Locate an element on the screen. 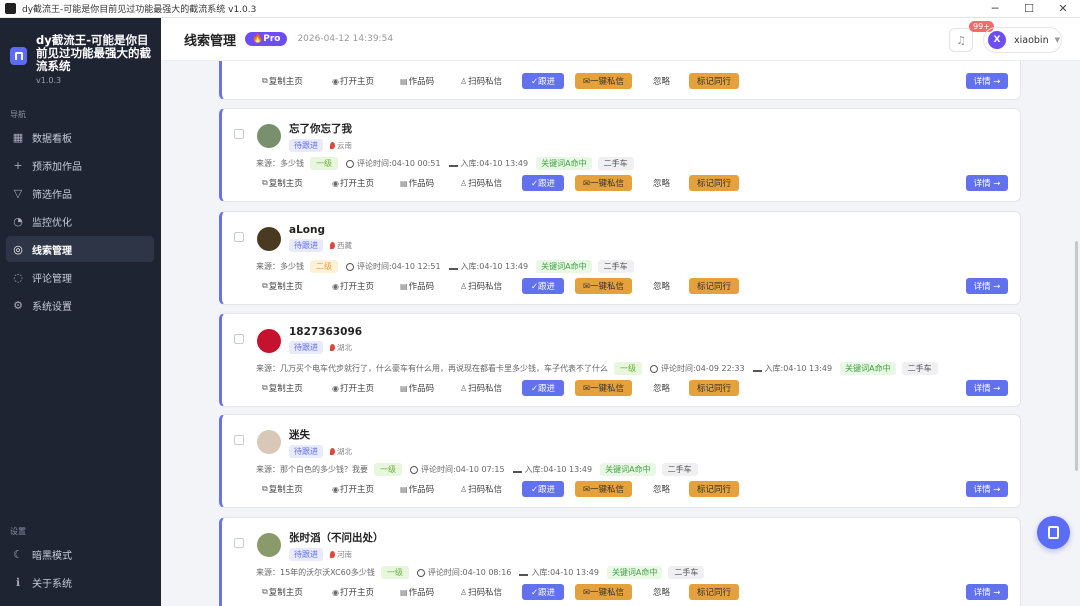  document-fab-button is located at coordinates (1053, 532).